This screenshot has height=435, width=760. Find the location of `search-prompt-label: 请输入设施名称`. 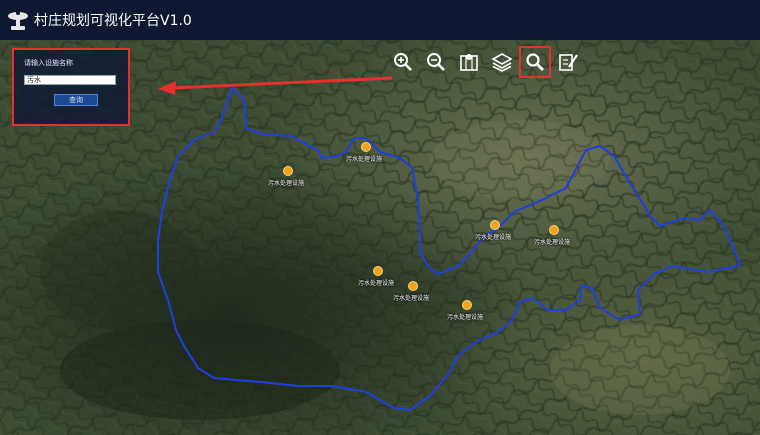

search-prompt-label: 请输入设施名称 is located at coordinates (48, 63).